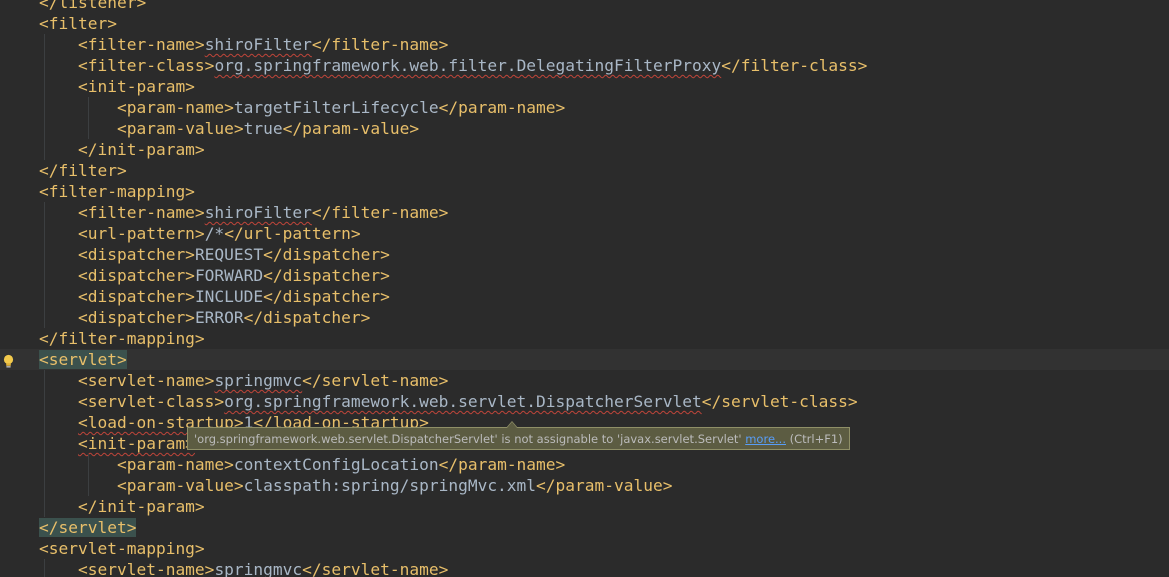 This screenshot has width=1169, height=577. Describe the element at coordinates (584, 275) in the screenshot. I see `code-line: <dispatcher>FORWARD</dispatcher>` at that location.